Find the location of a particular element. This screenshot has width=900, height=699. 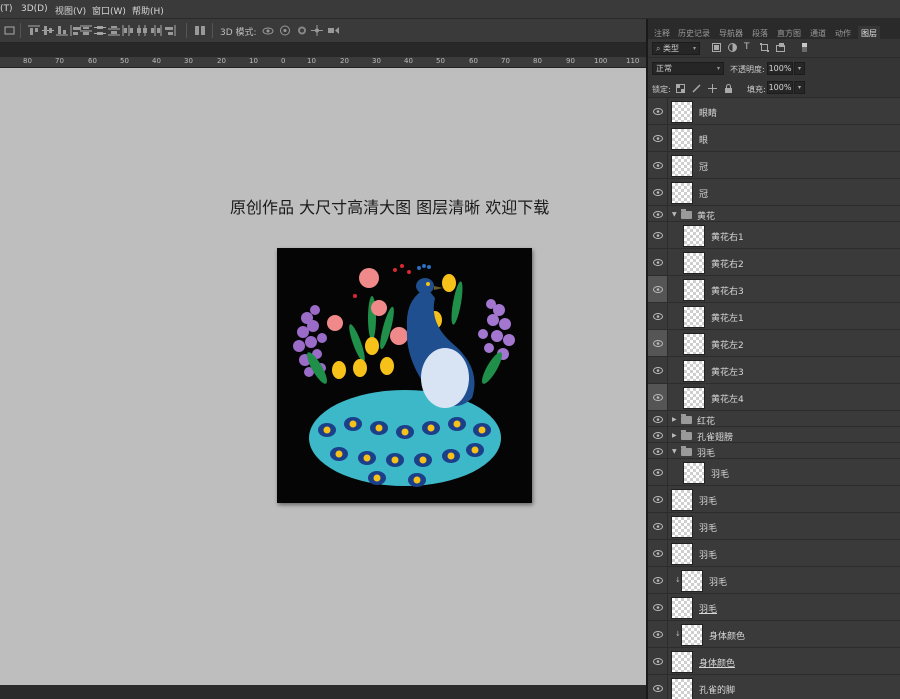

fill-dropdown-button: ▾ is located at coordinates (799, 87).